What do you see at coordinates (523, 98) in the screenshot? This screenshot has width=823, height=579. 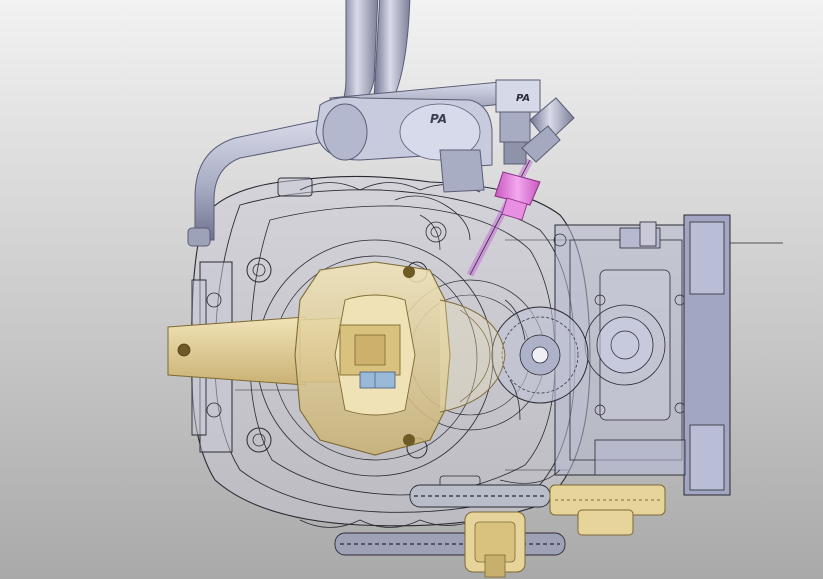 I see `fitting-lettering: PA` at bounding box center [523, 98].